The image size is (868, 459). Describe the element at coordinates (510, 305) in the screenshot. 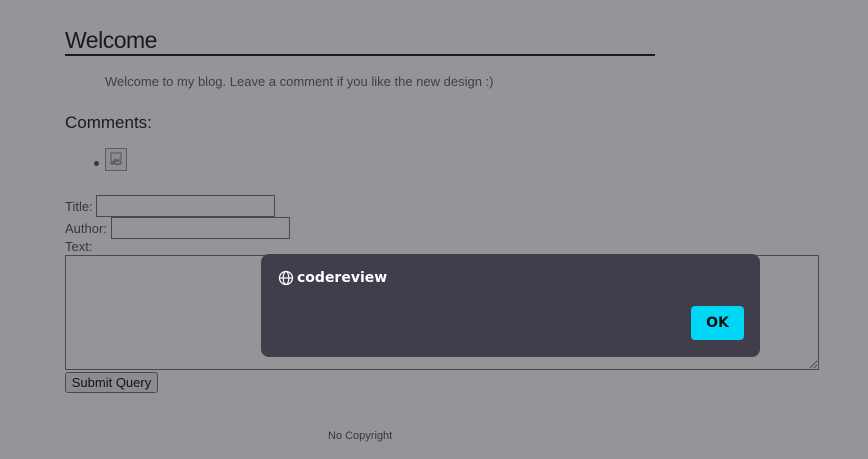

I see `alert-dialog: codereview OK` at that location.